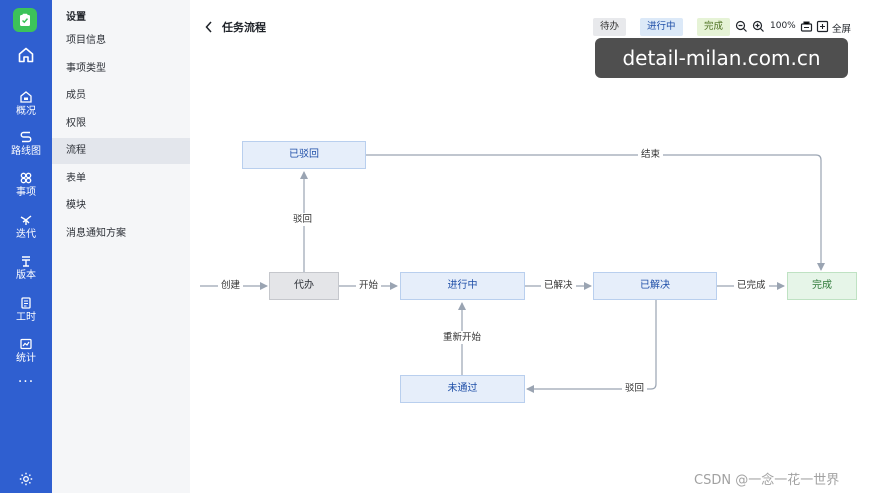  I want to click on edge-label-resolved: 已解决, so click(558, 285).